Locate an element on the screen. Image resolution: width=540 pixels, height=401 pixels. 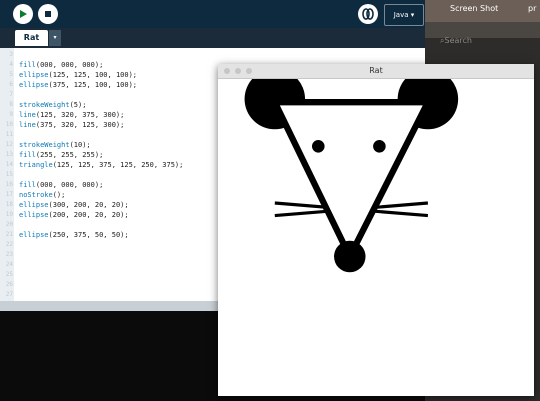
code-line: ellipse(200, 200, 20, 20); is located at coordinates (74, 215).